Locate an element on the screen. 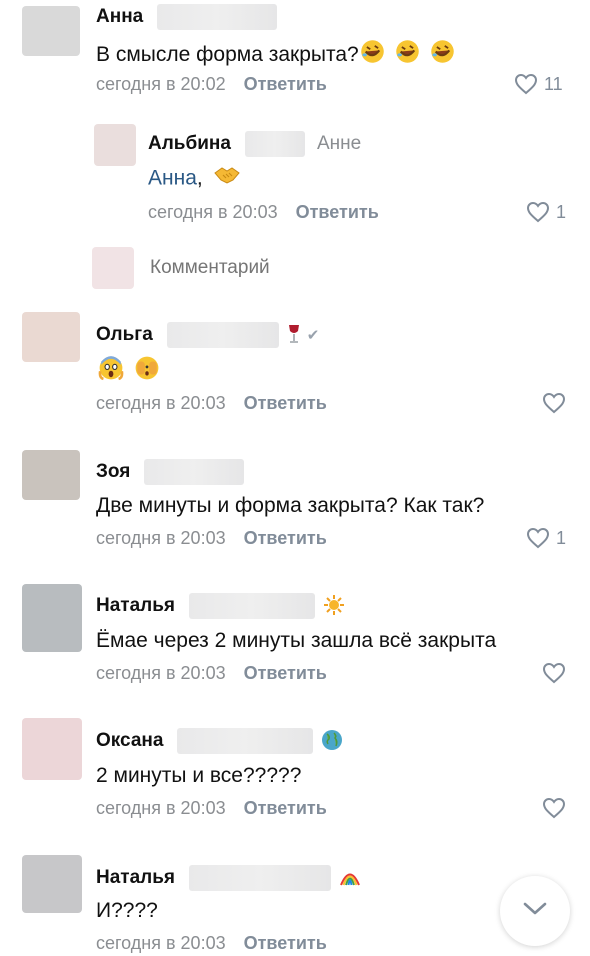 This screenshot has height=956, width=590. reply-input-row is located at coordinates (271, 268).